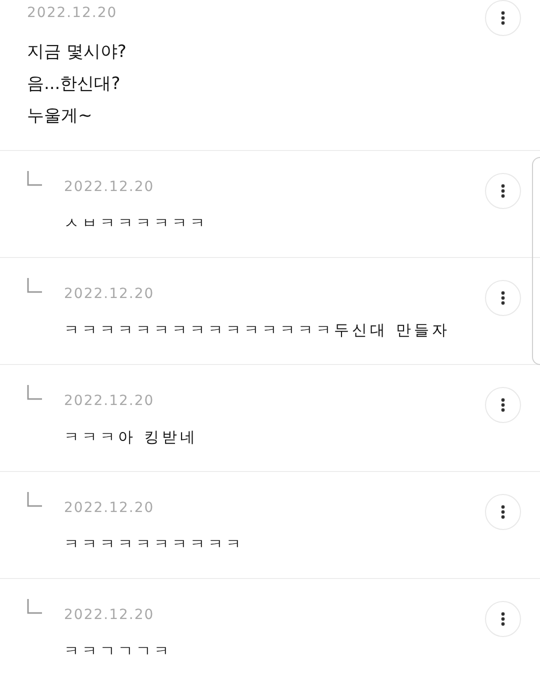 This screenshot has width=540, height=683. I want to click on reply-text: ㅋㅋㅋㅋㅋㅋㅋㅋㅋㅋㅋㅋㅋㅋㅋ두신대 만들자, so click(257, 330).